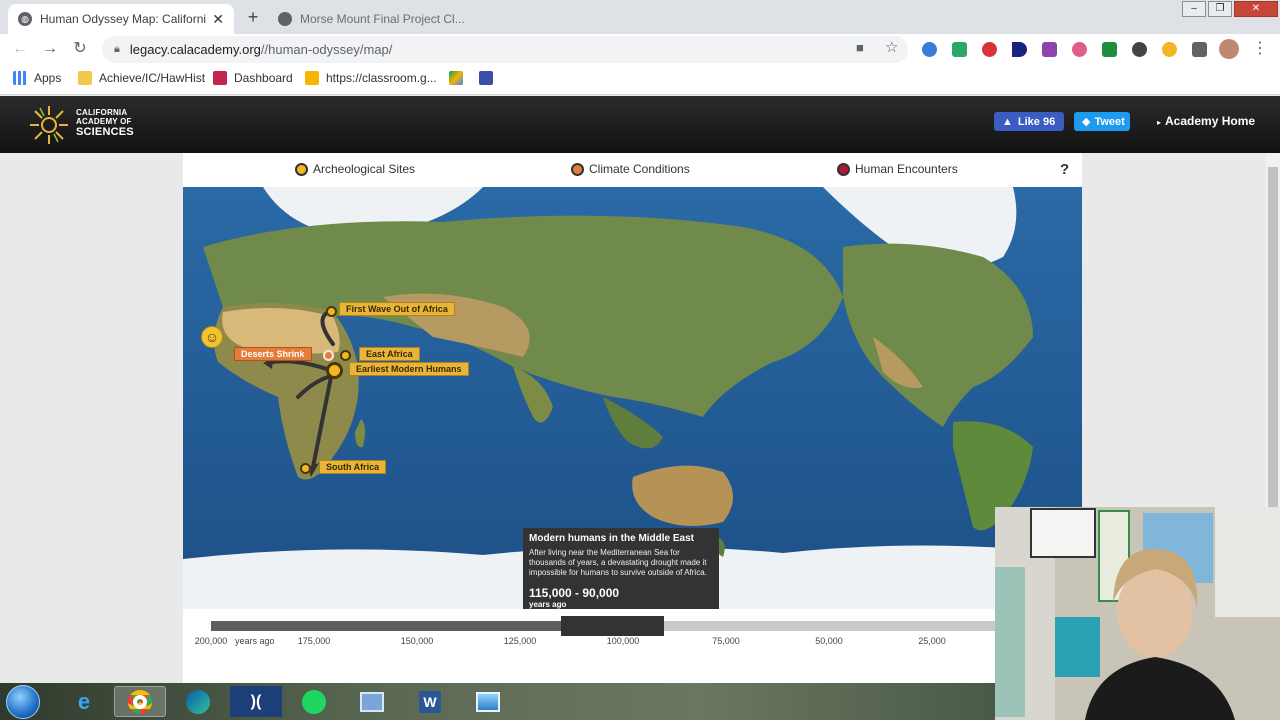 Image resolution: width=1280 pixels, height=720 pixels. What do you see at coordinates (212, 337) in the screenshot?
I see `smiley-cursor-icon: ☺` at bounding box center [212, 337].